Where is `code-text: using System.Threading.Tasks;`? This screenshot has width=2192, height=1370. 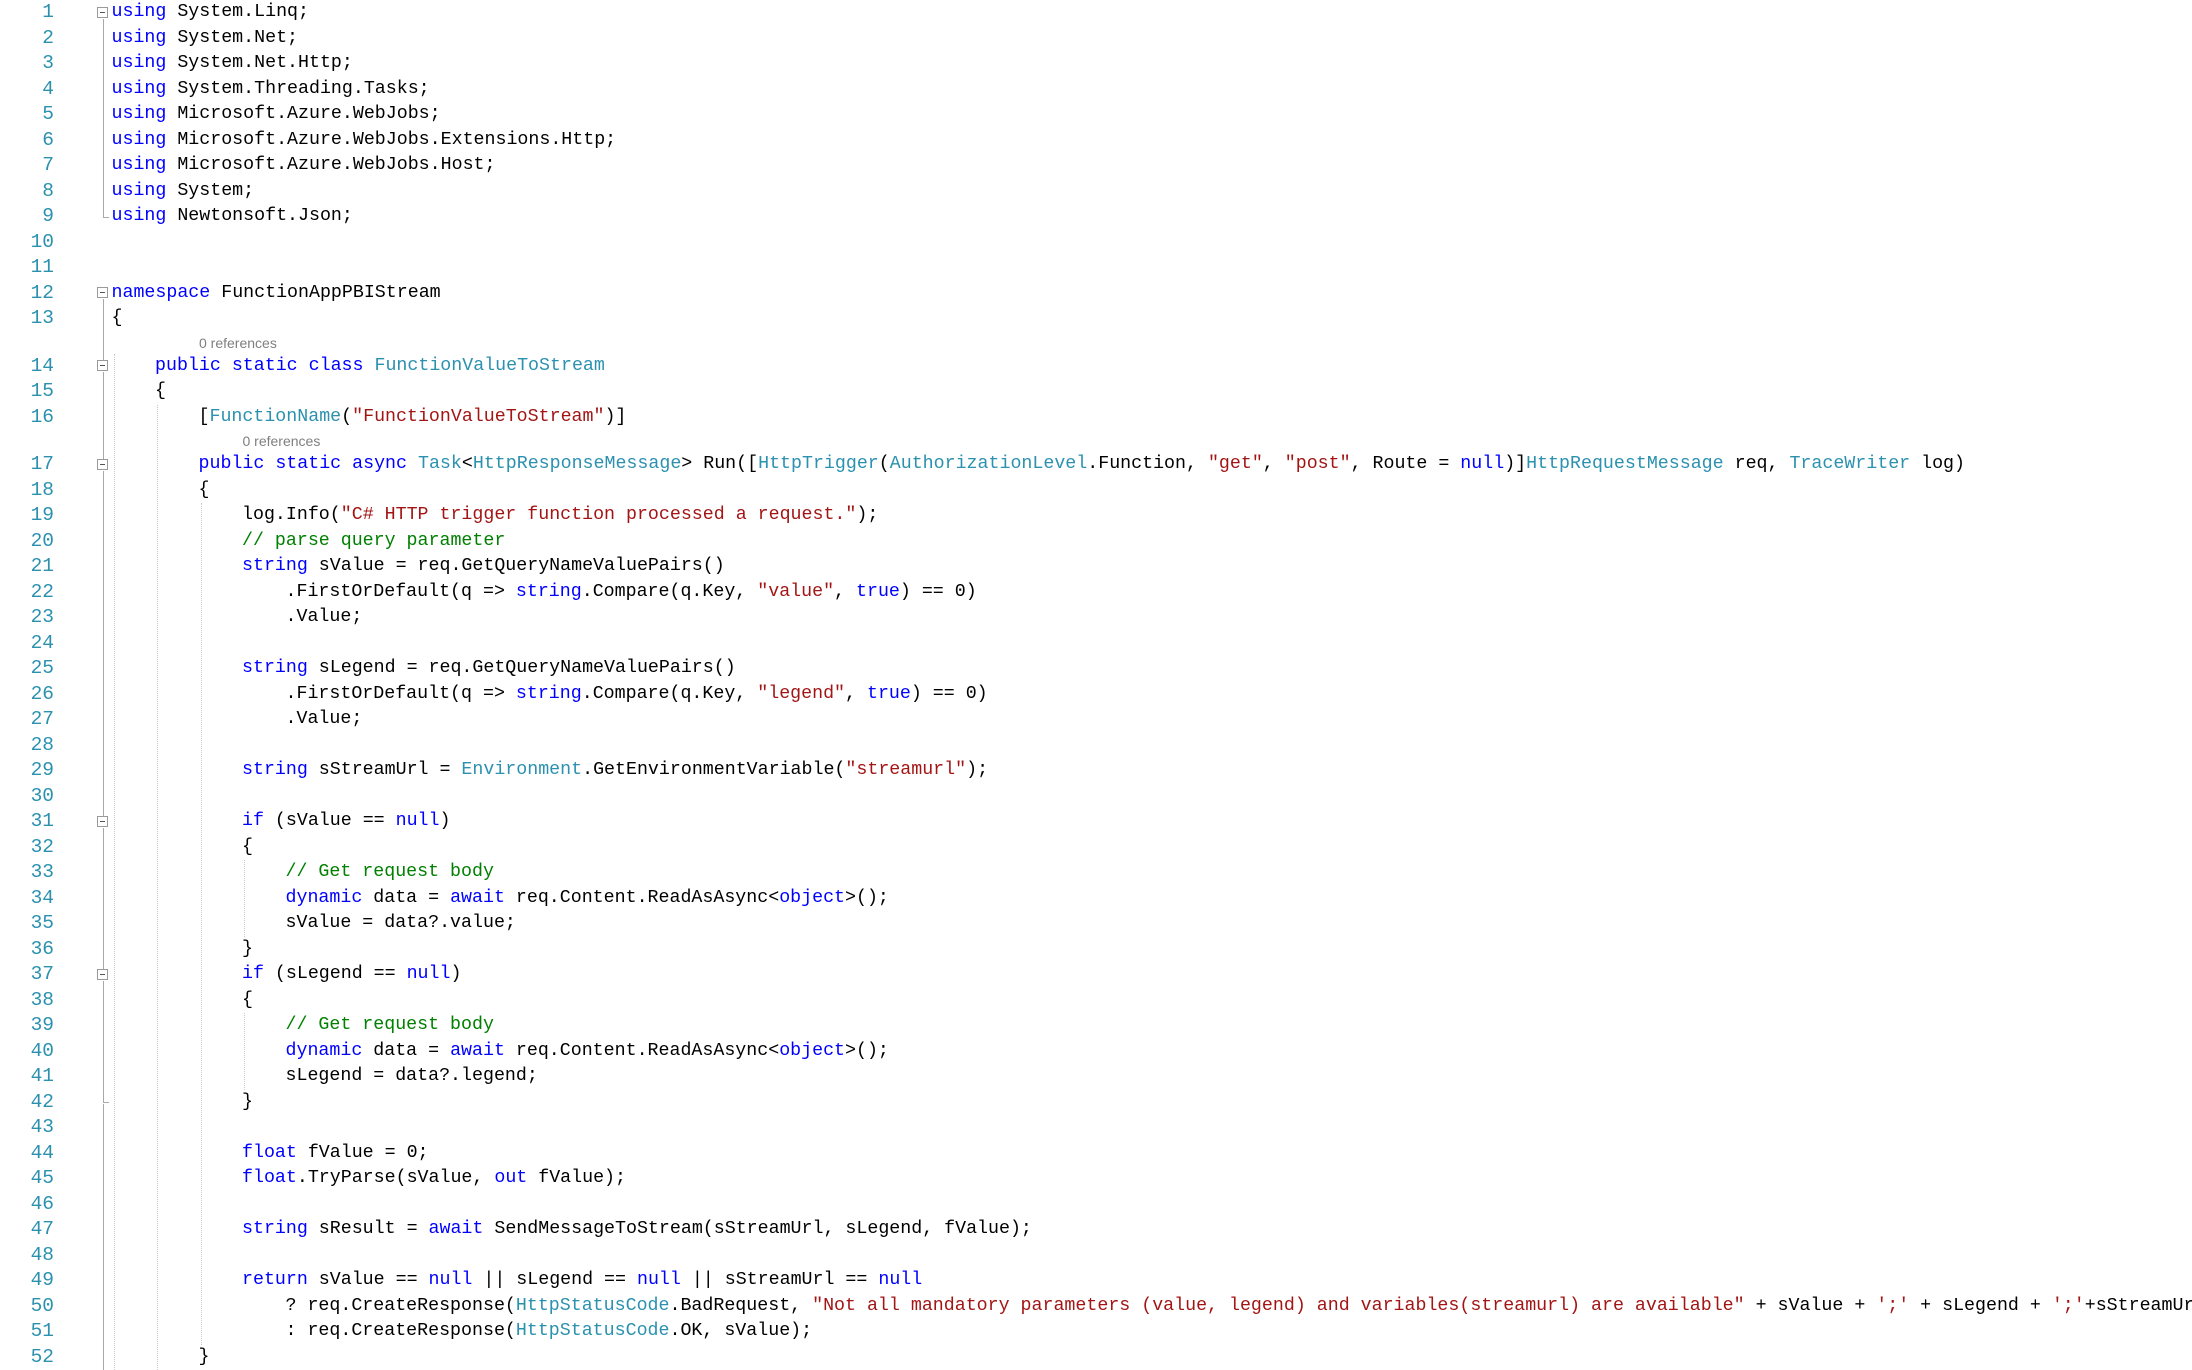 code-text: using System.Threading.Tasks; is located at coordinates (271, 90).